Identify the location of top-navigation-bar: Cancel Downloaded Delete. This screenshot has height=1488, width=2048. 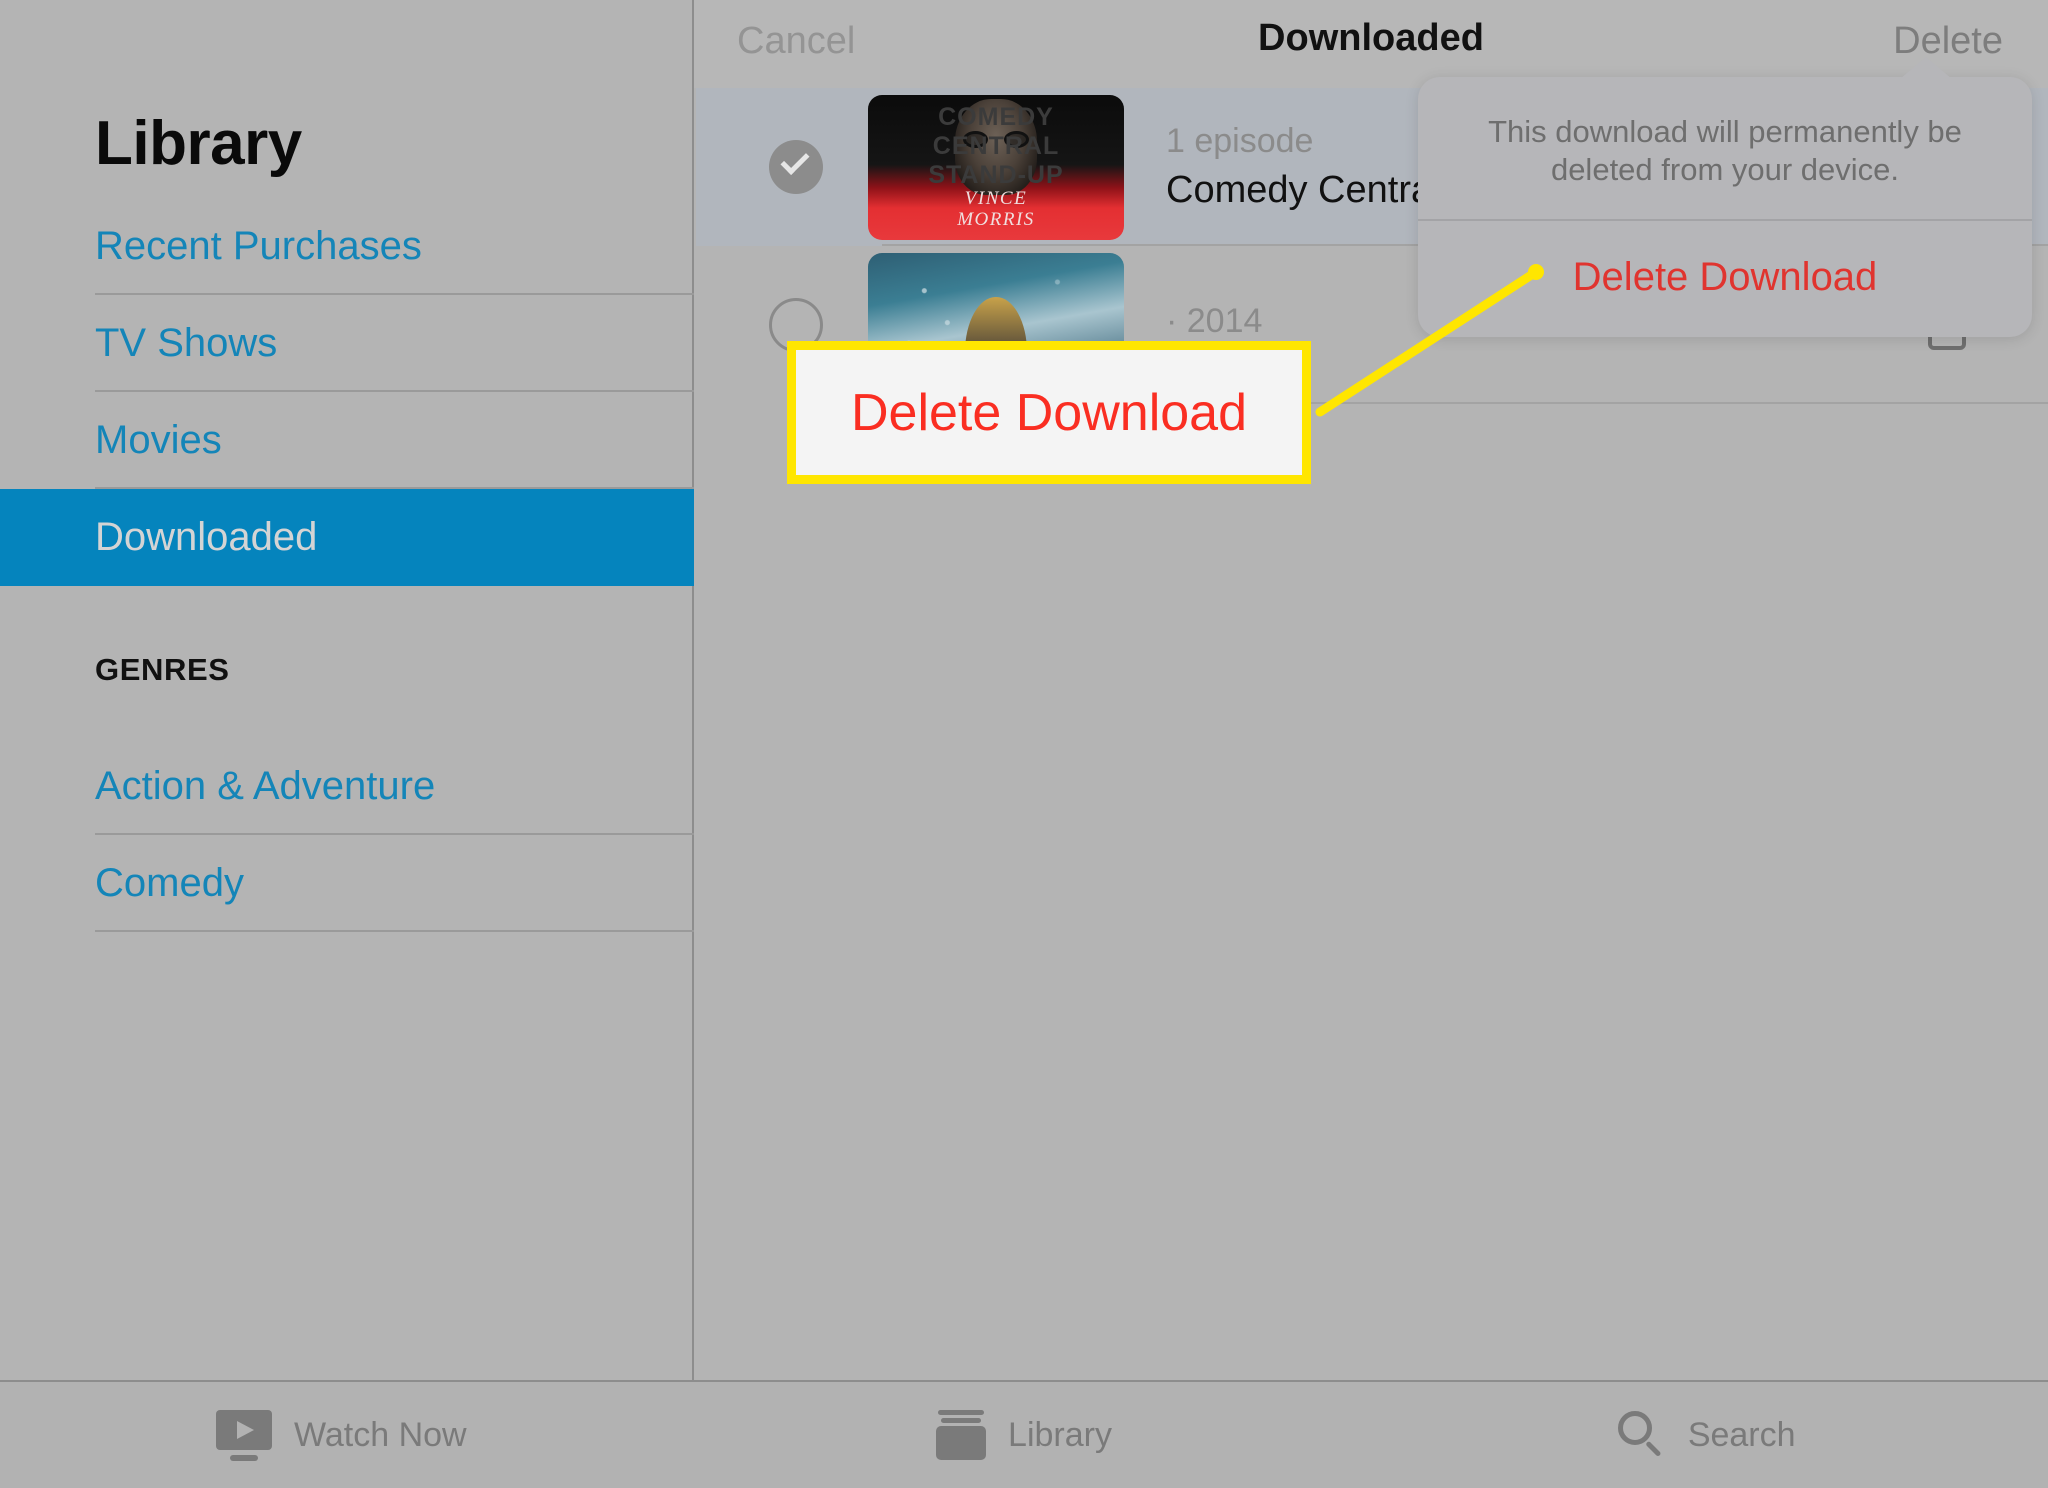
(1371, 44).